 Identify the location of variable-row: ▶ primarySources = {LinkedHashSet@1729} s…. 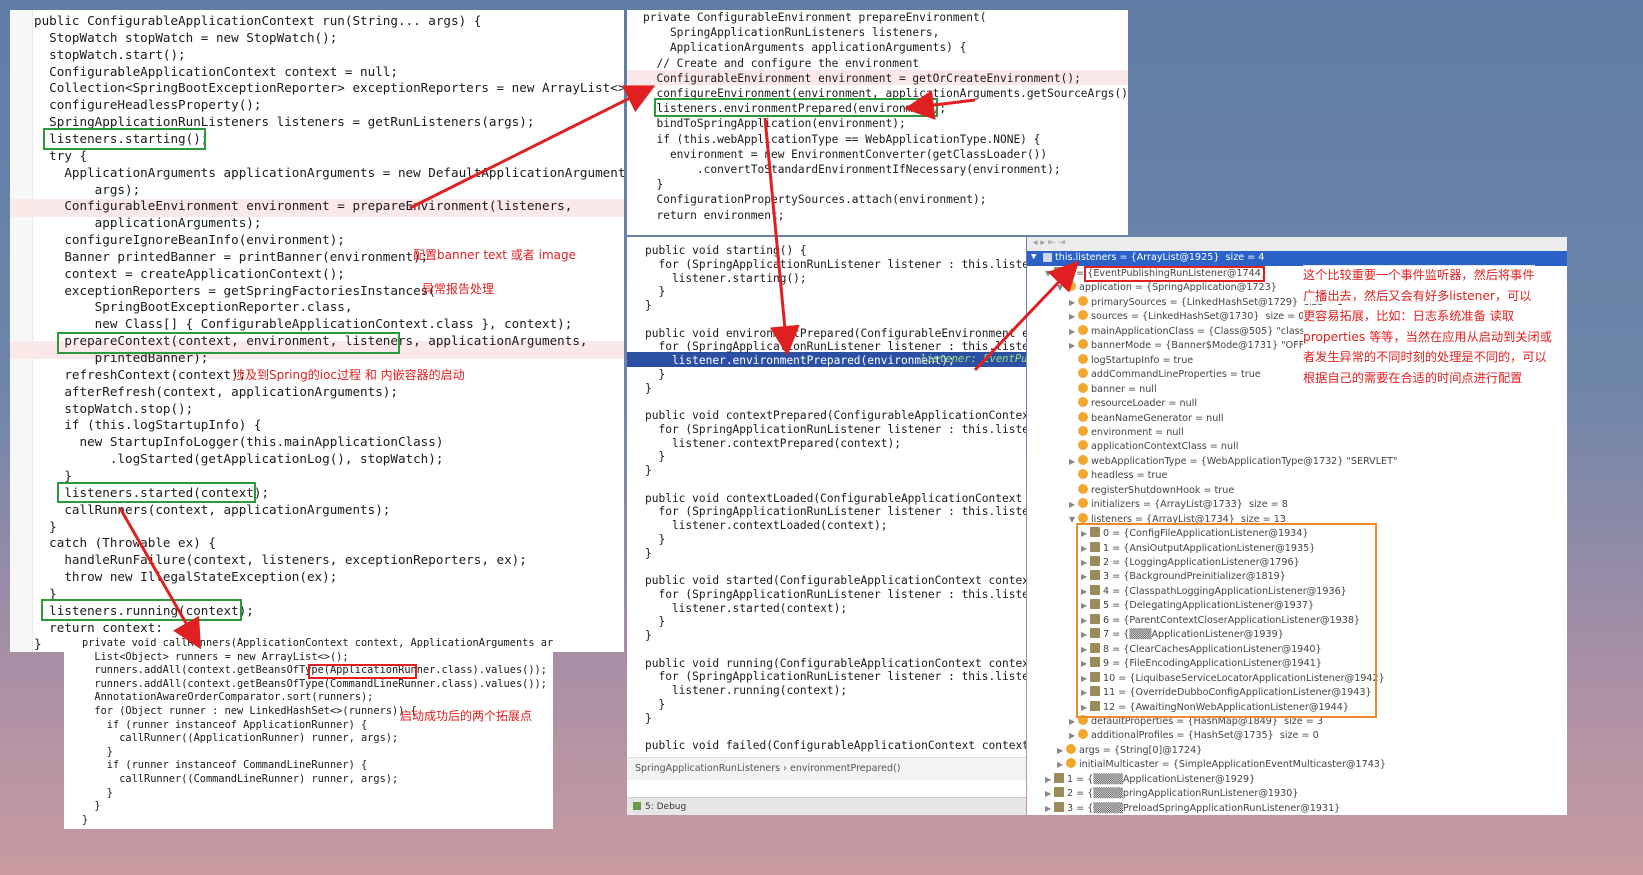
(1206, 303).